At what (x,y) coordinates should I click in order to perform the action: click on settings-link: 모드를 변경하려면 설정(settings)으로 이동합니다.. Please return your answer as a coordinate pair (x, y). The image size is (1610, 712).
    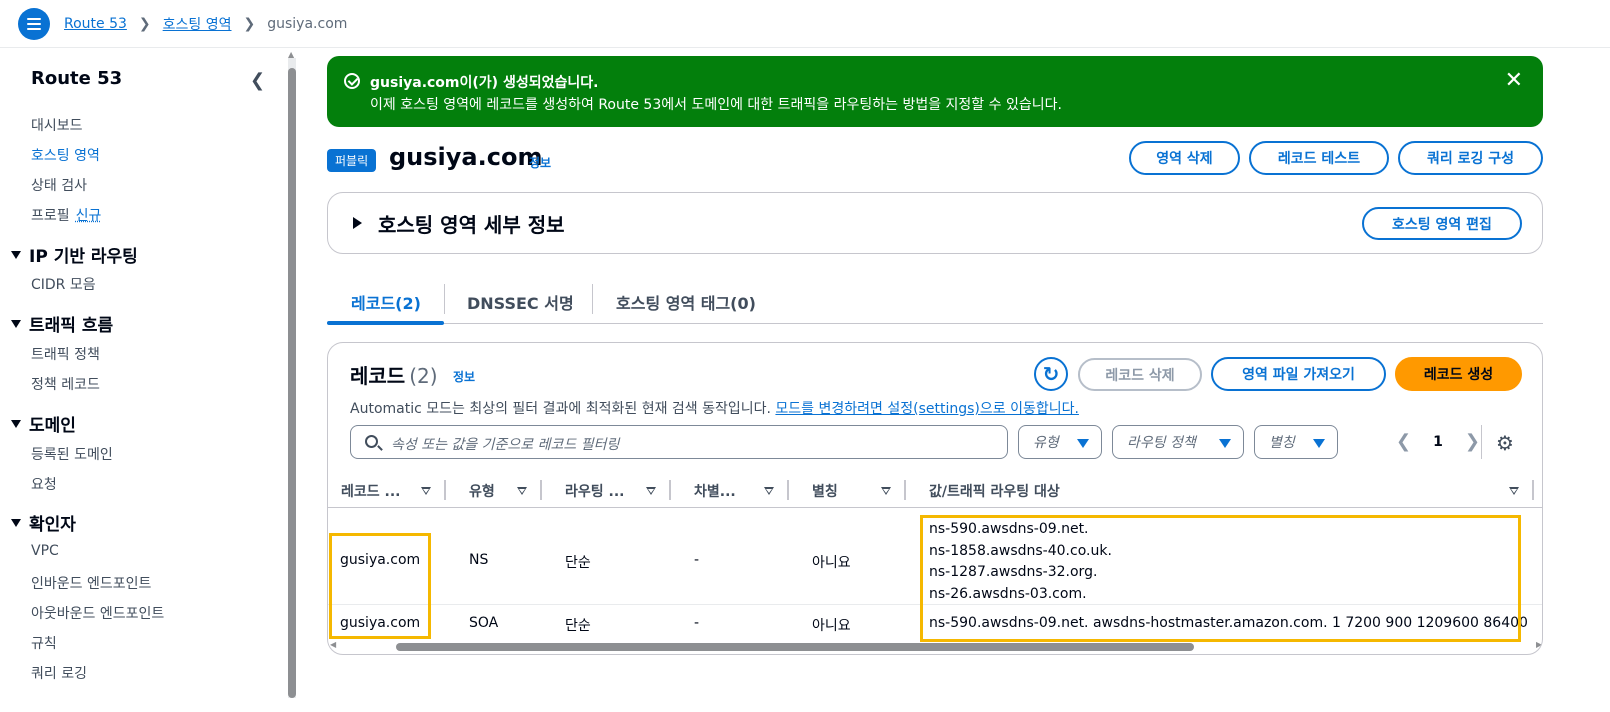
    Looking at the image, I should click on (927, 409).